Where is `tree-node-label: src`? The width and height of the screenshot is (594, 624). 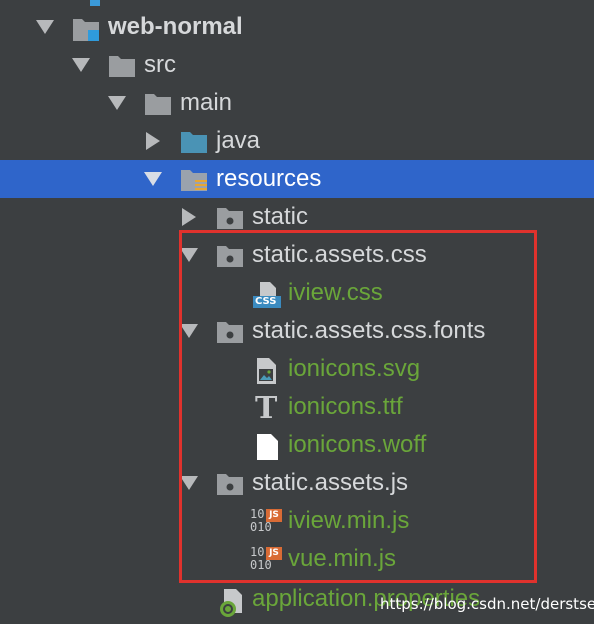
tree-node-label: src is located at coordinates (160, 64).